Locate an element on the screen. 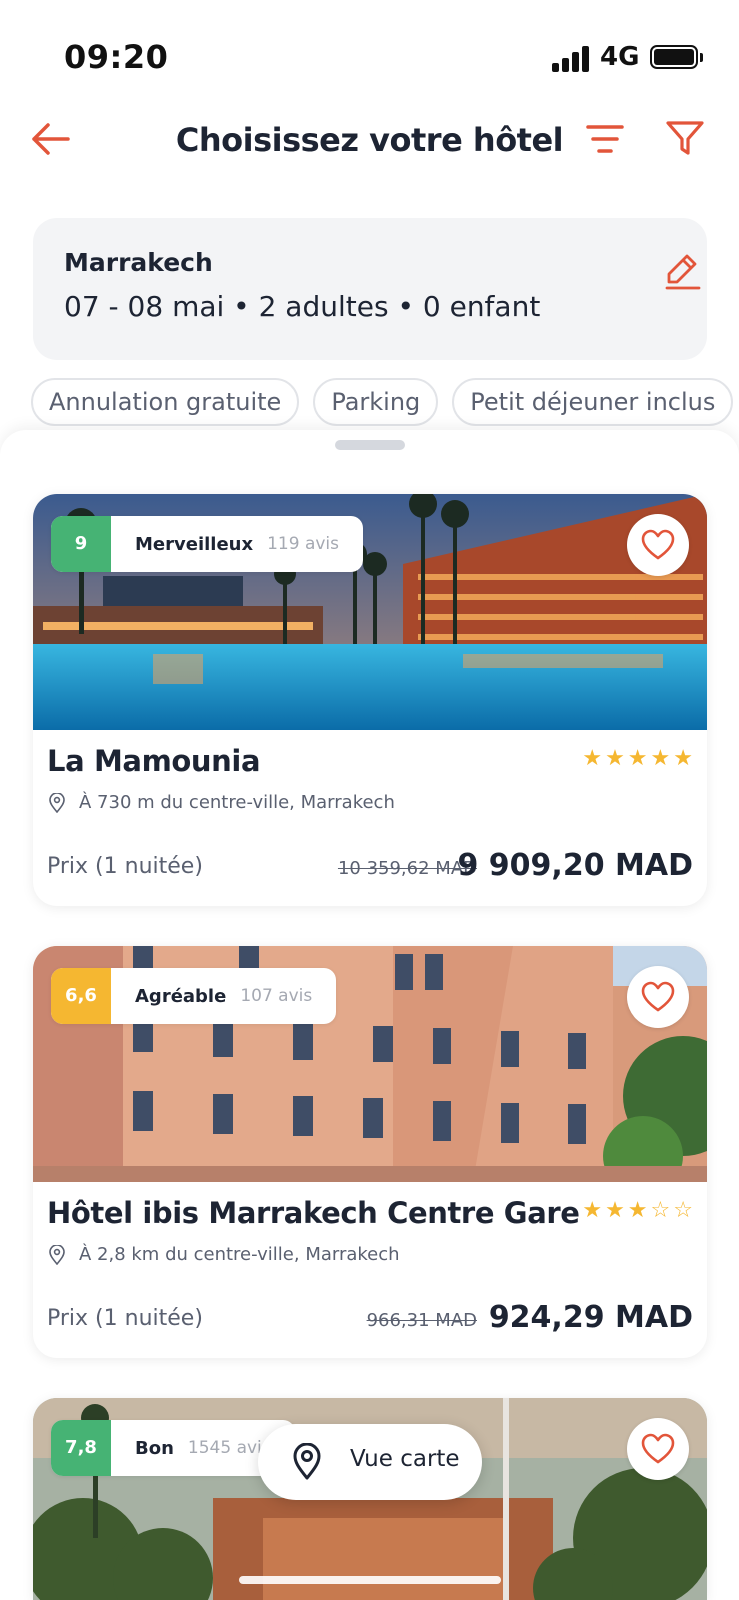 This screenshot has width=739, height=1600. hotel-name: Hôtel ibis Marrakech Centre Gare is located at coordinates (313, 1213).